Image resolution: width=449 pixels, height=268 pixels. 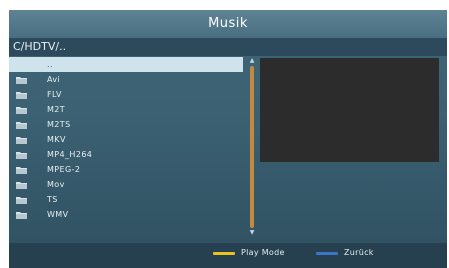 What do you see at coordinates (327, 253) in the screenshot?
I see `back-color-key` at bounding box center [327, 253].